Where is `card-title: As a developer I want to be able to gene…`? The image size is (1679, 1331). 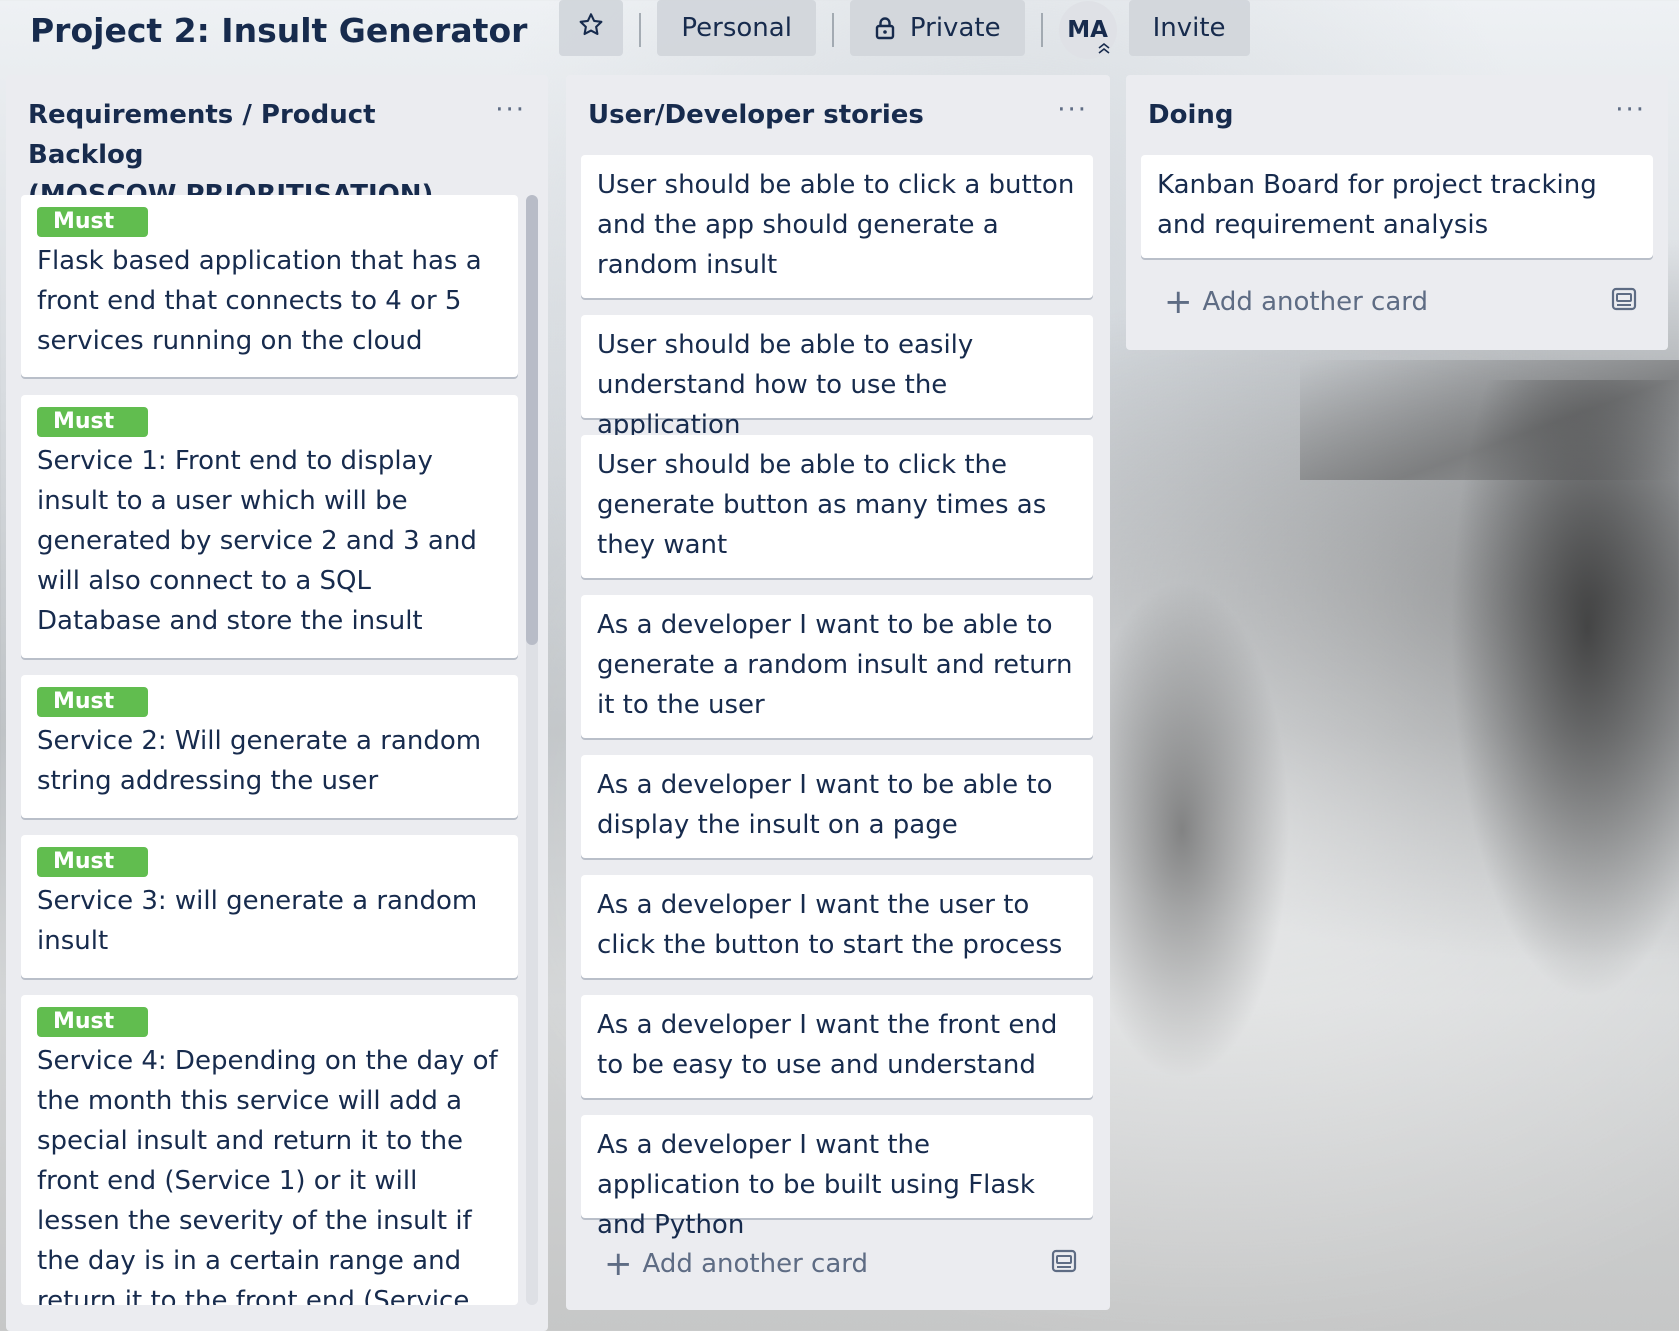 card-title: As a developer I want to be able to gene… is located at coordinates (835, 665).